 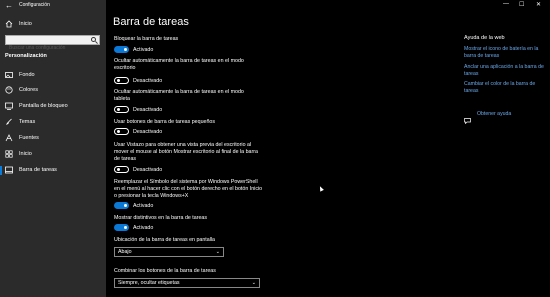 I want to click on location-dropdown: Abajo ⌄, so click(x=169, y=252).